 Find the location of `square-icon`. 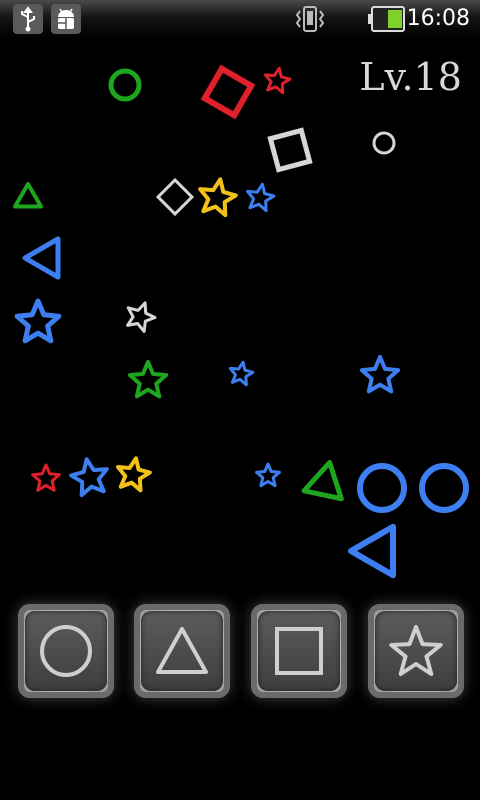

square-icon is located at coordinates (299, 651).